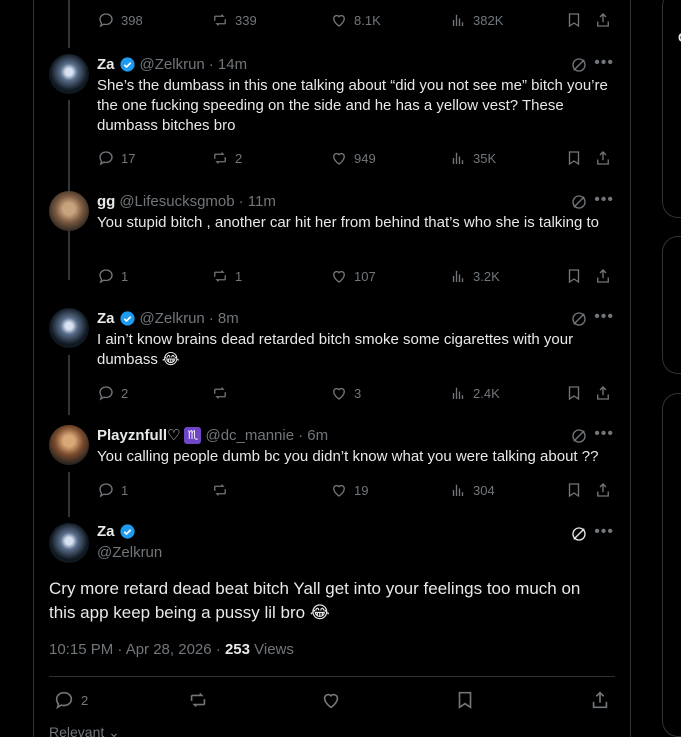 This screenshot has height=737, width=681. Describe the element at coordinates (246, 20) in the screenshot. I see `repost-count: 339` at that location.